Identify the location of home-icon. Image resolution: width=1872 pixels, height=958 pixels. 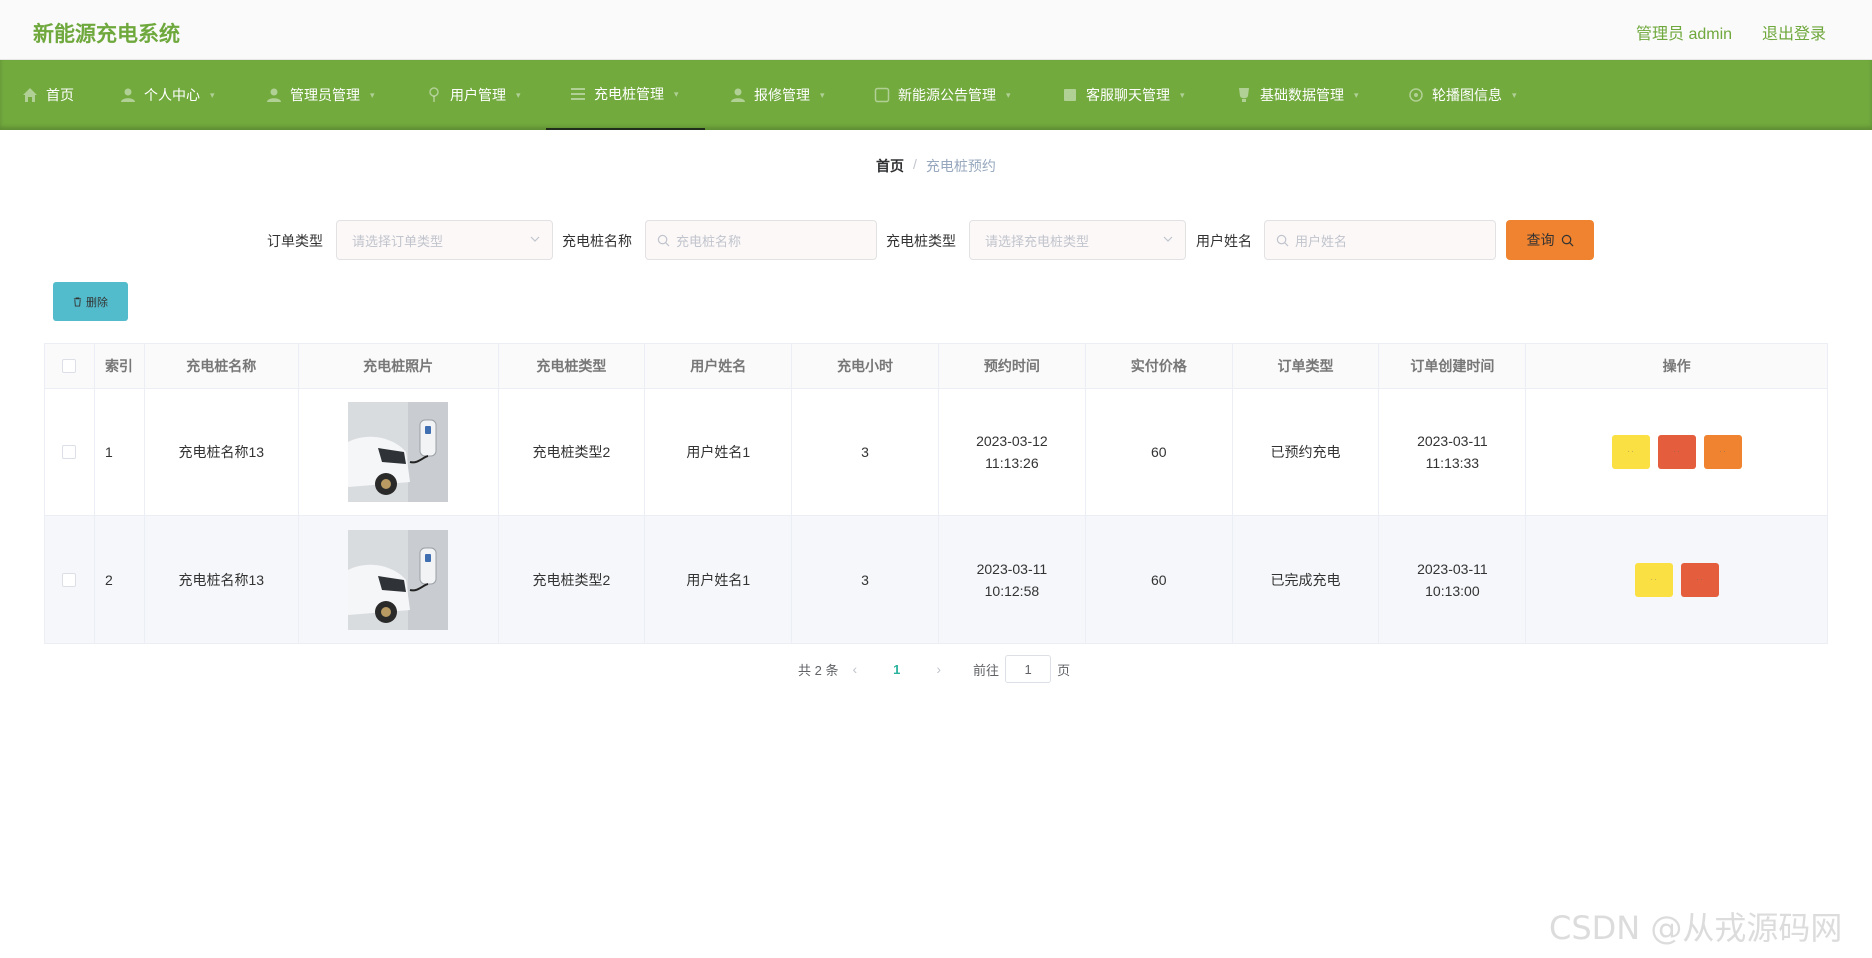
(30, 95).